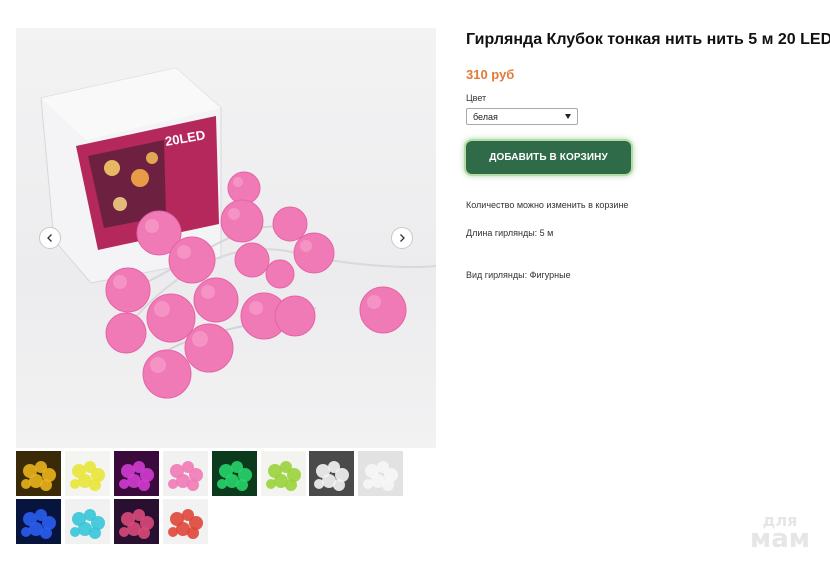 This screenshot has width=830, height=566. I want to click on product-price: 310 руб, so click(490, 74).